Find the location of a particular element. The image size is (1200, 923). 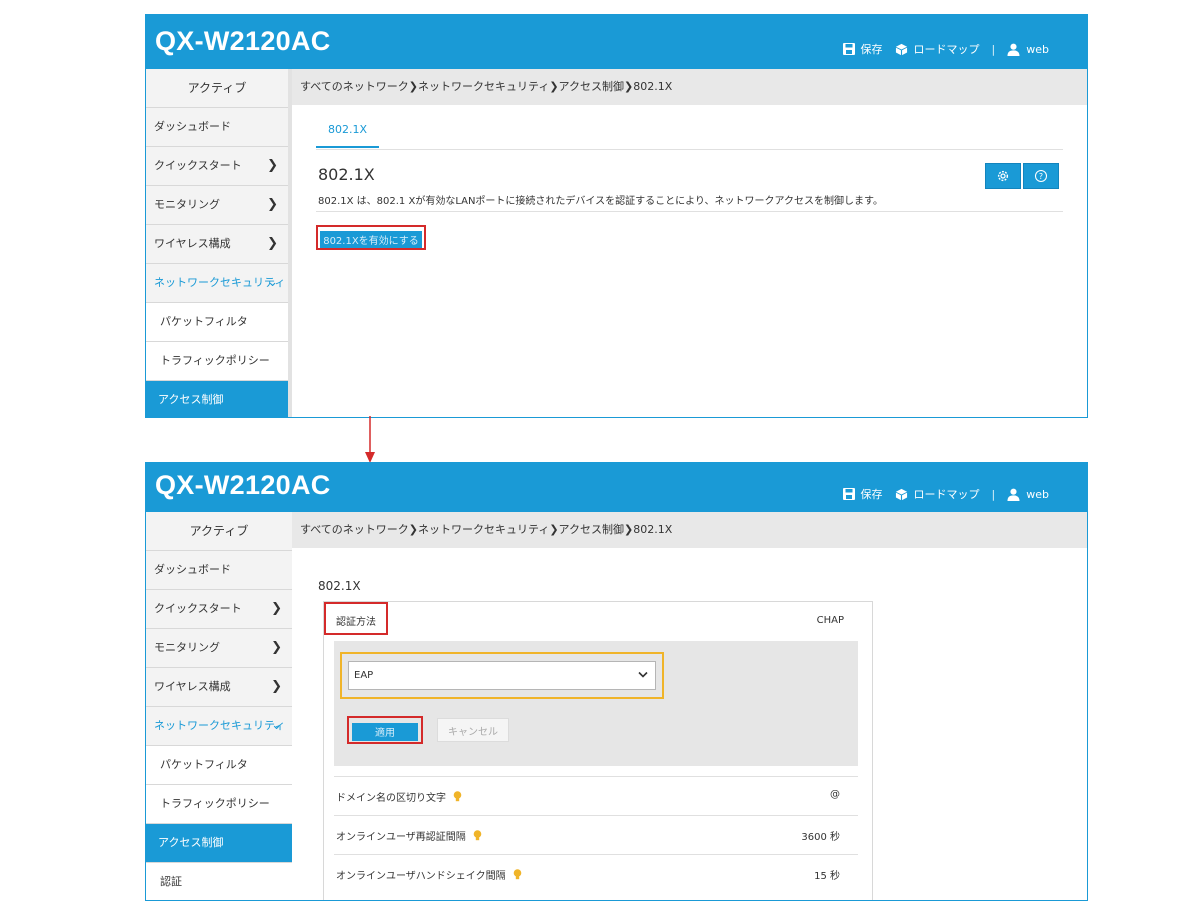

help-button: ? is located at coordinates (1041, 176).